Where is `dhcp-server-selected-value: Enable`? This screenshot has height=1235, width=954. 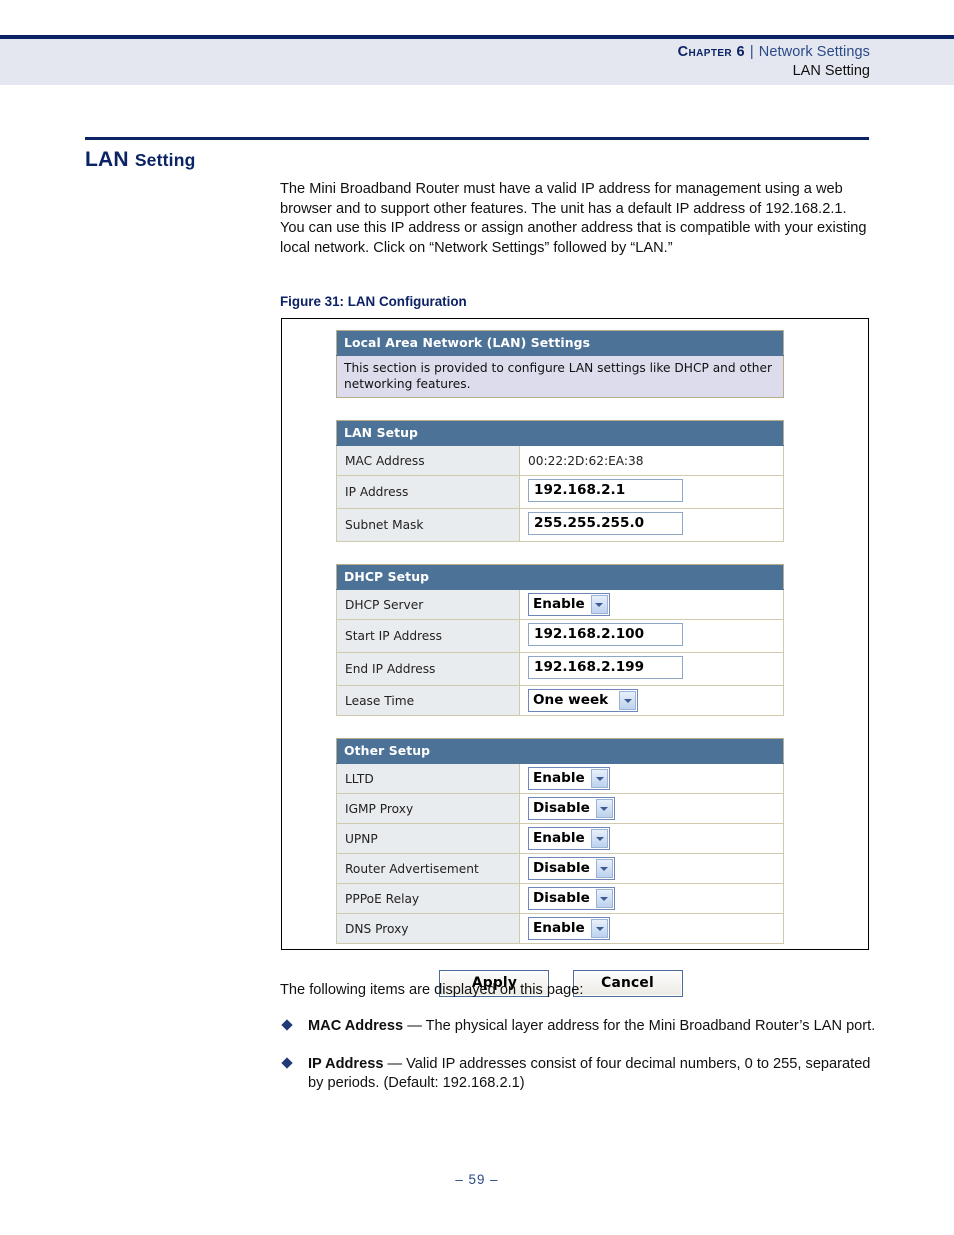 dhcp-server-selected-value: Enable is located at coordinates (559, 604).